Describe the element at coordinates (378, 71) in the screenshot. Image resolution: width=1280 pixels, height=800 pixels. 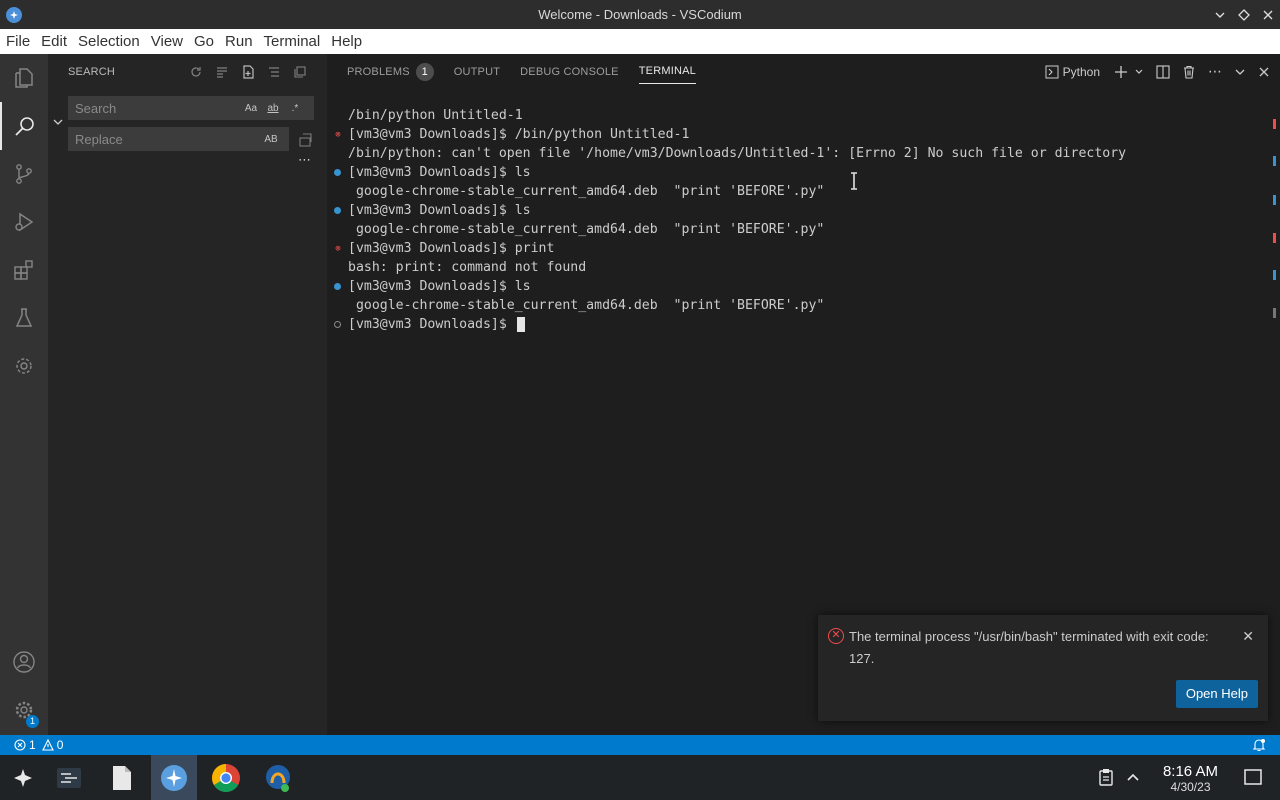
I see `tab-problems-label: PROBLEMS` at that location.